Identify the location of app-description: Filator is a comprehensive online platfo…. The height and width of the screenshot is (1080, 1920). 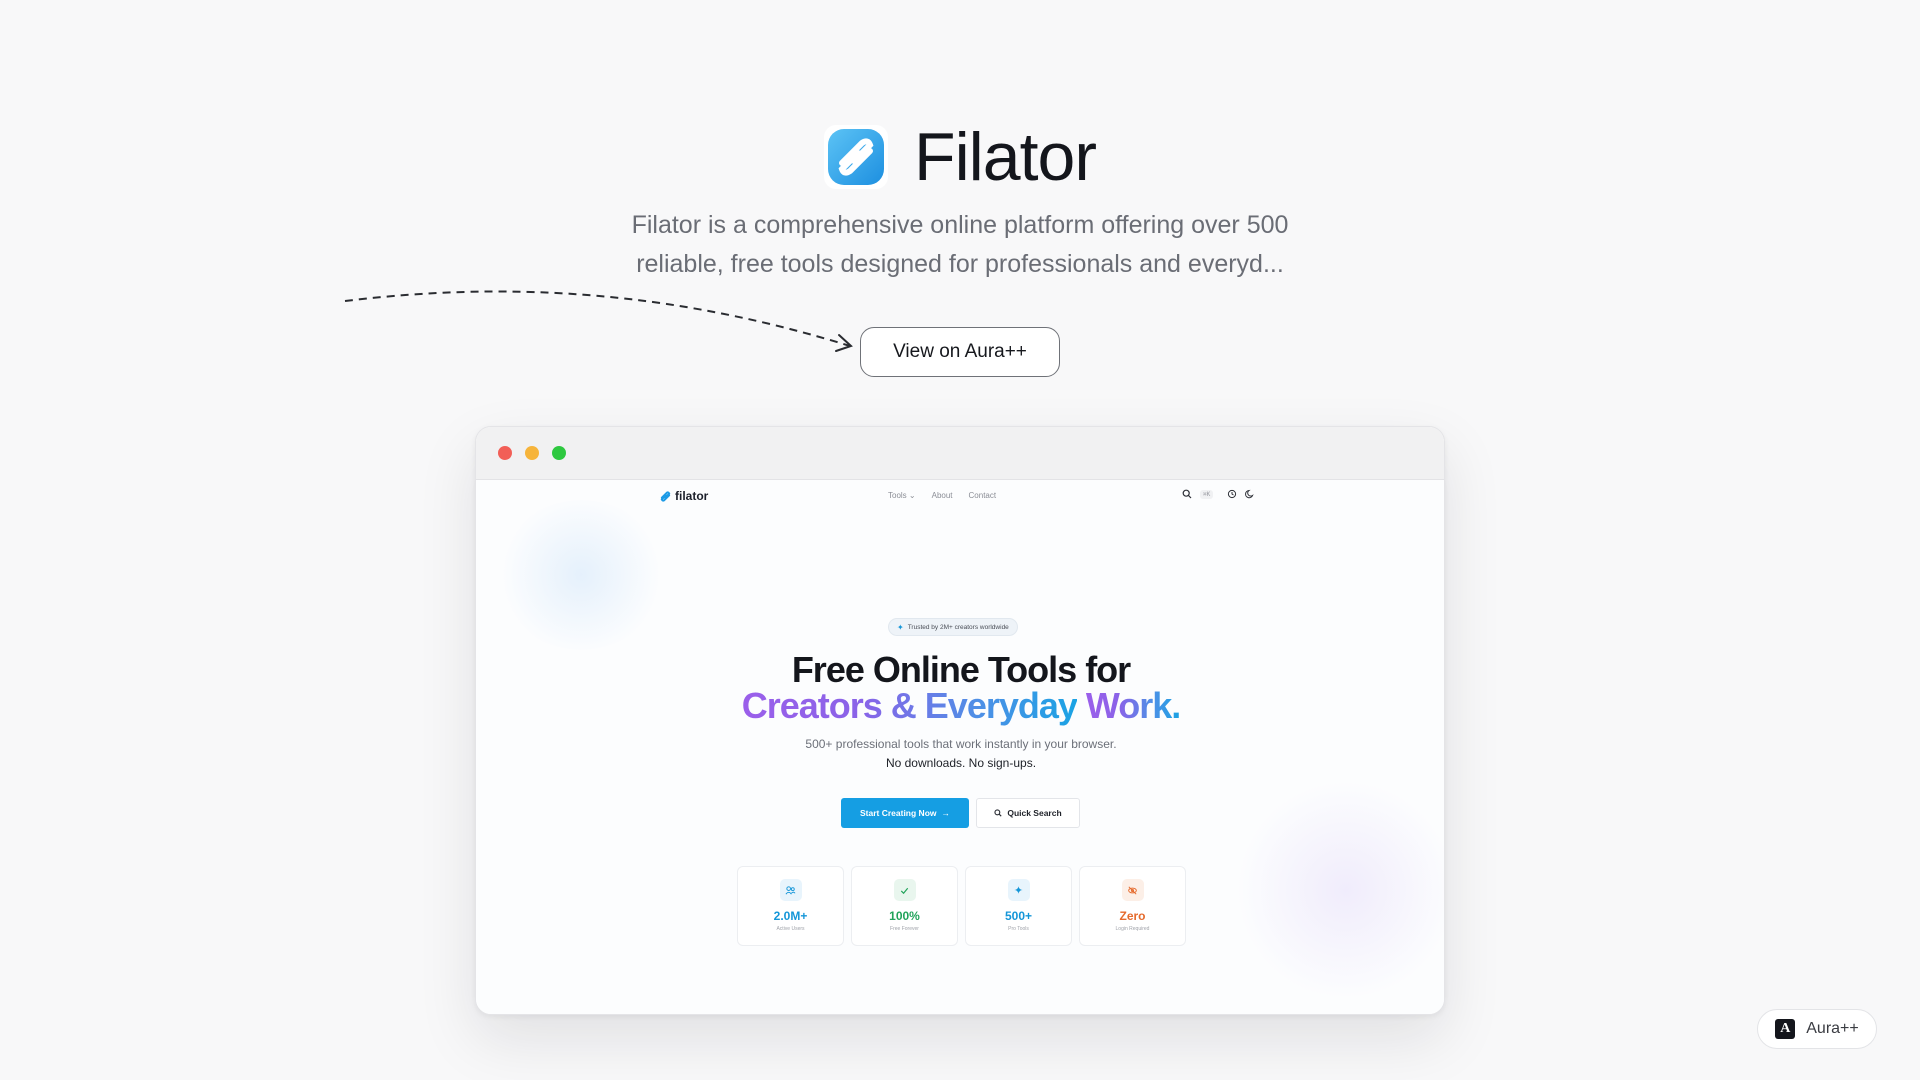
(960, 245).